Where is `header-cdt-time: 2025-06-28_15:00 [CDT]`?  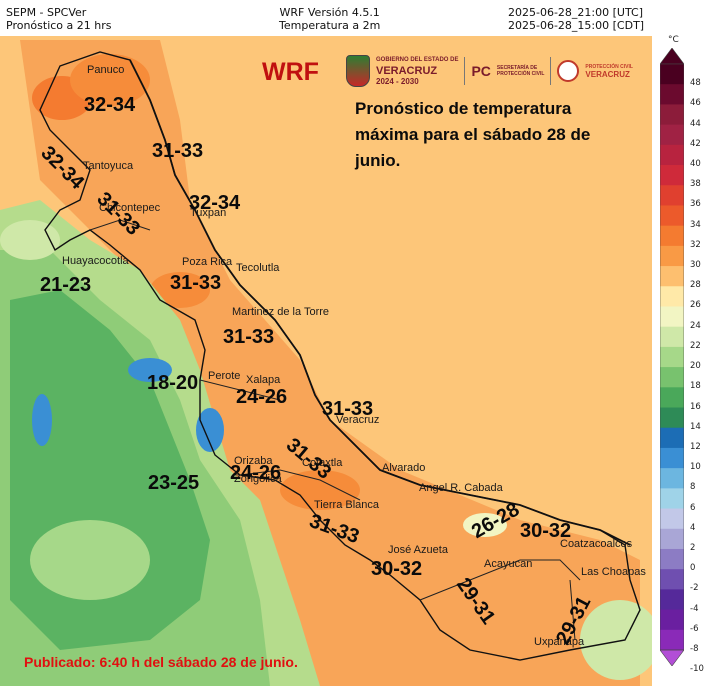 header-cdt-time: 2025-06-28_15:00 [CDT] is located at coordinates (576, 25).